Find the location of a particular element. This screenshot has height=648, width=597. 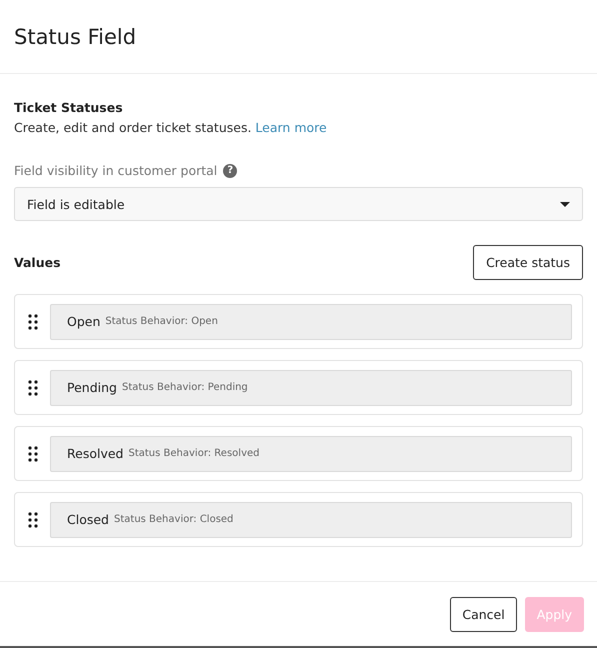

status-item: Closed Status Behavior: Closed is located at coordinates (311, 520).